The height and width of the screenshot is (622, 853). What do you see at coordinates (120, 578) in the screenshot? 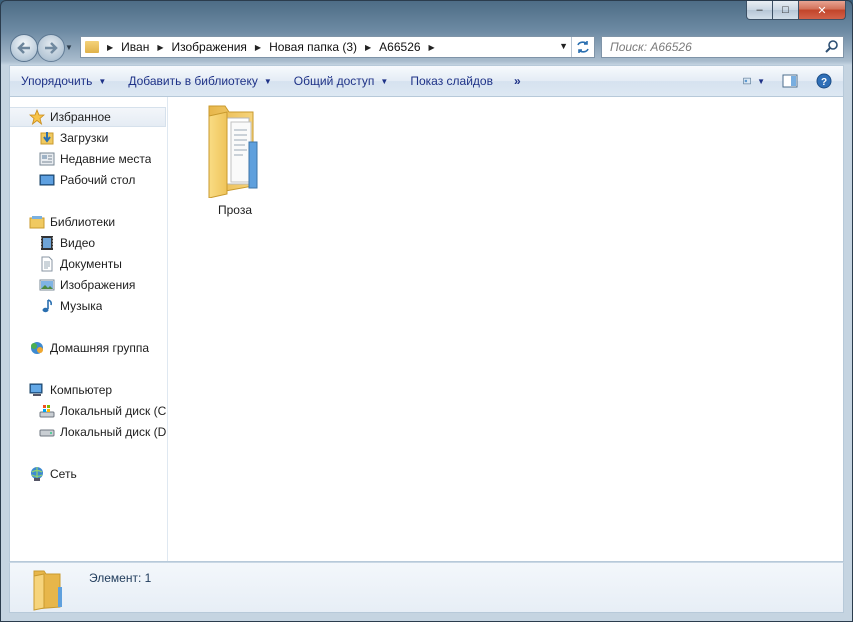
I see `item-count: Элемент: 1` at bounding box center [120, 578].